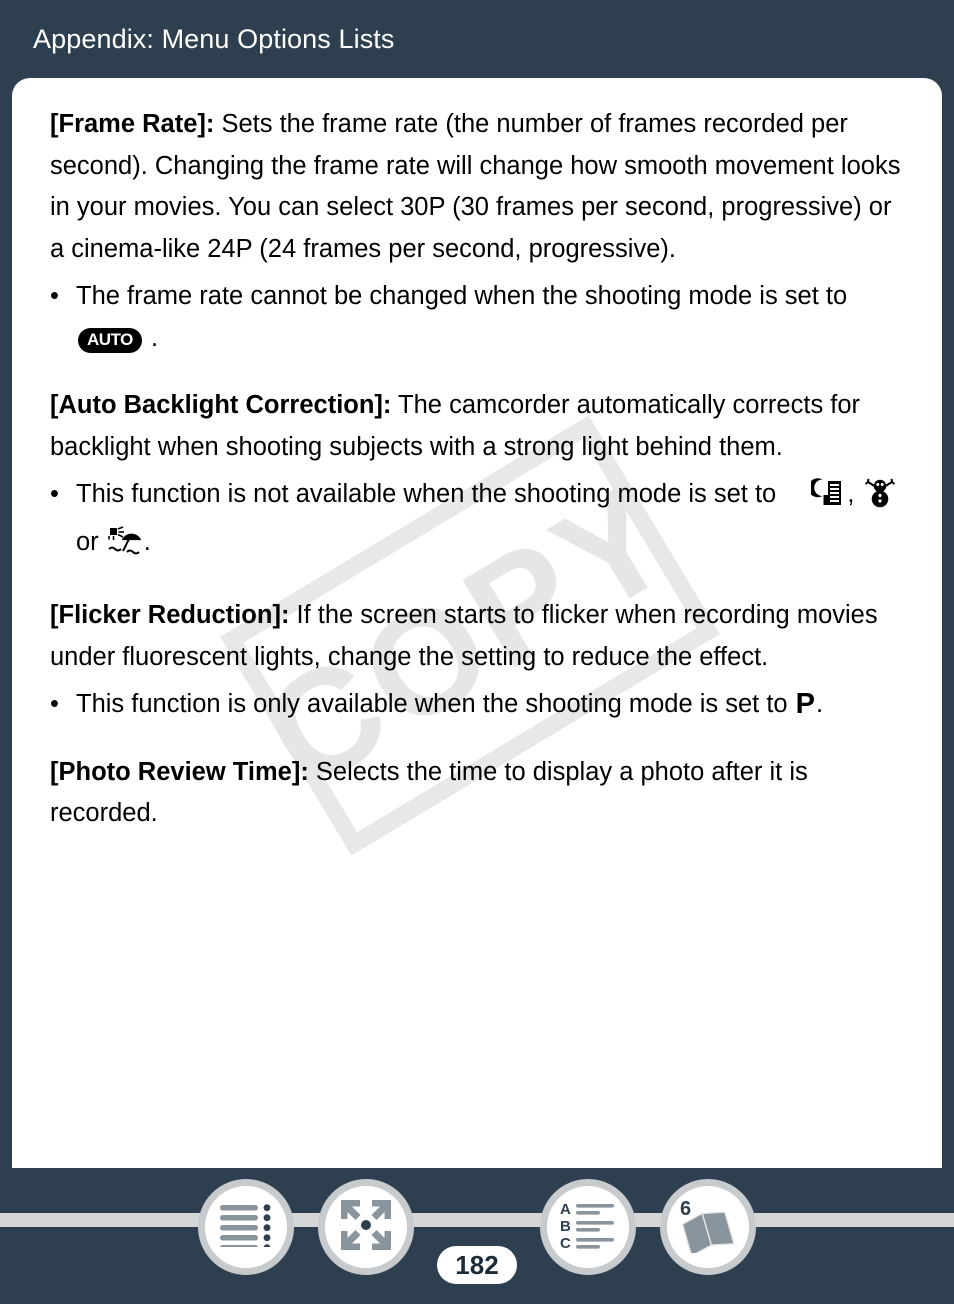 The height and width of the screenshot is (1304, 954). Describe the element at coordinates (147, 541) in the screenshot. I see `icon-row-tail: .` at that location.